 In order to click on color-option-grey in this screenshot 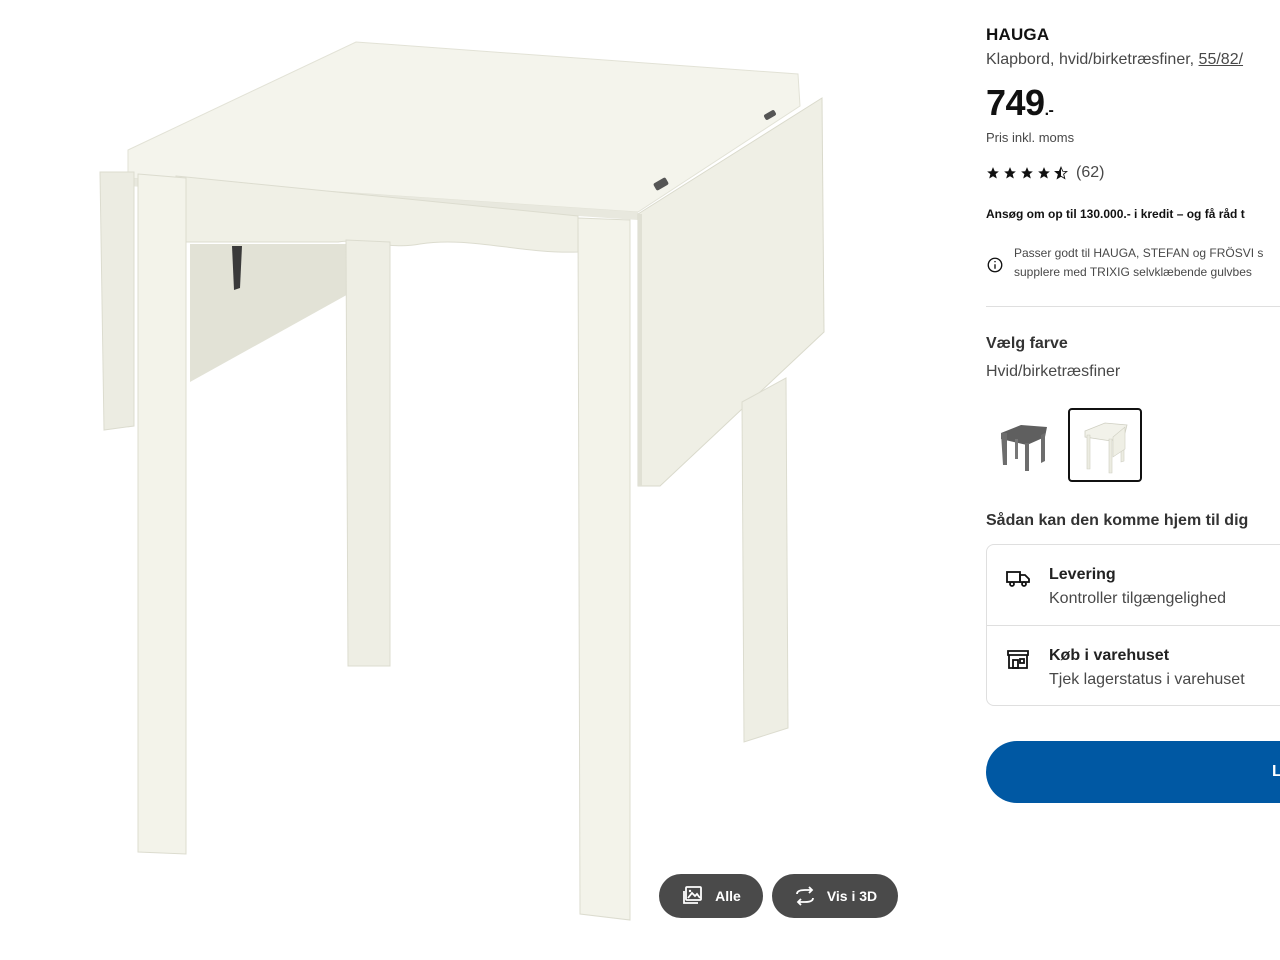, I will do `click(1023, 445)`.